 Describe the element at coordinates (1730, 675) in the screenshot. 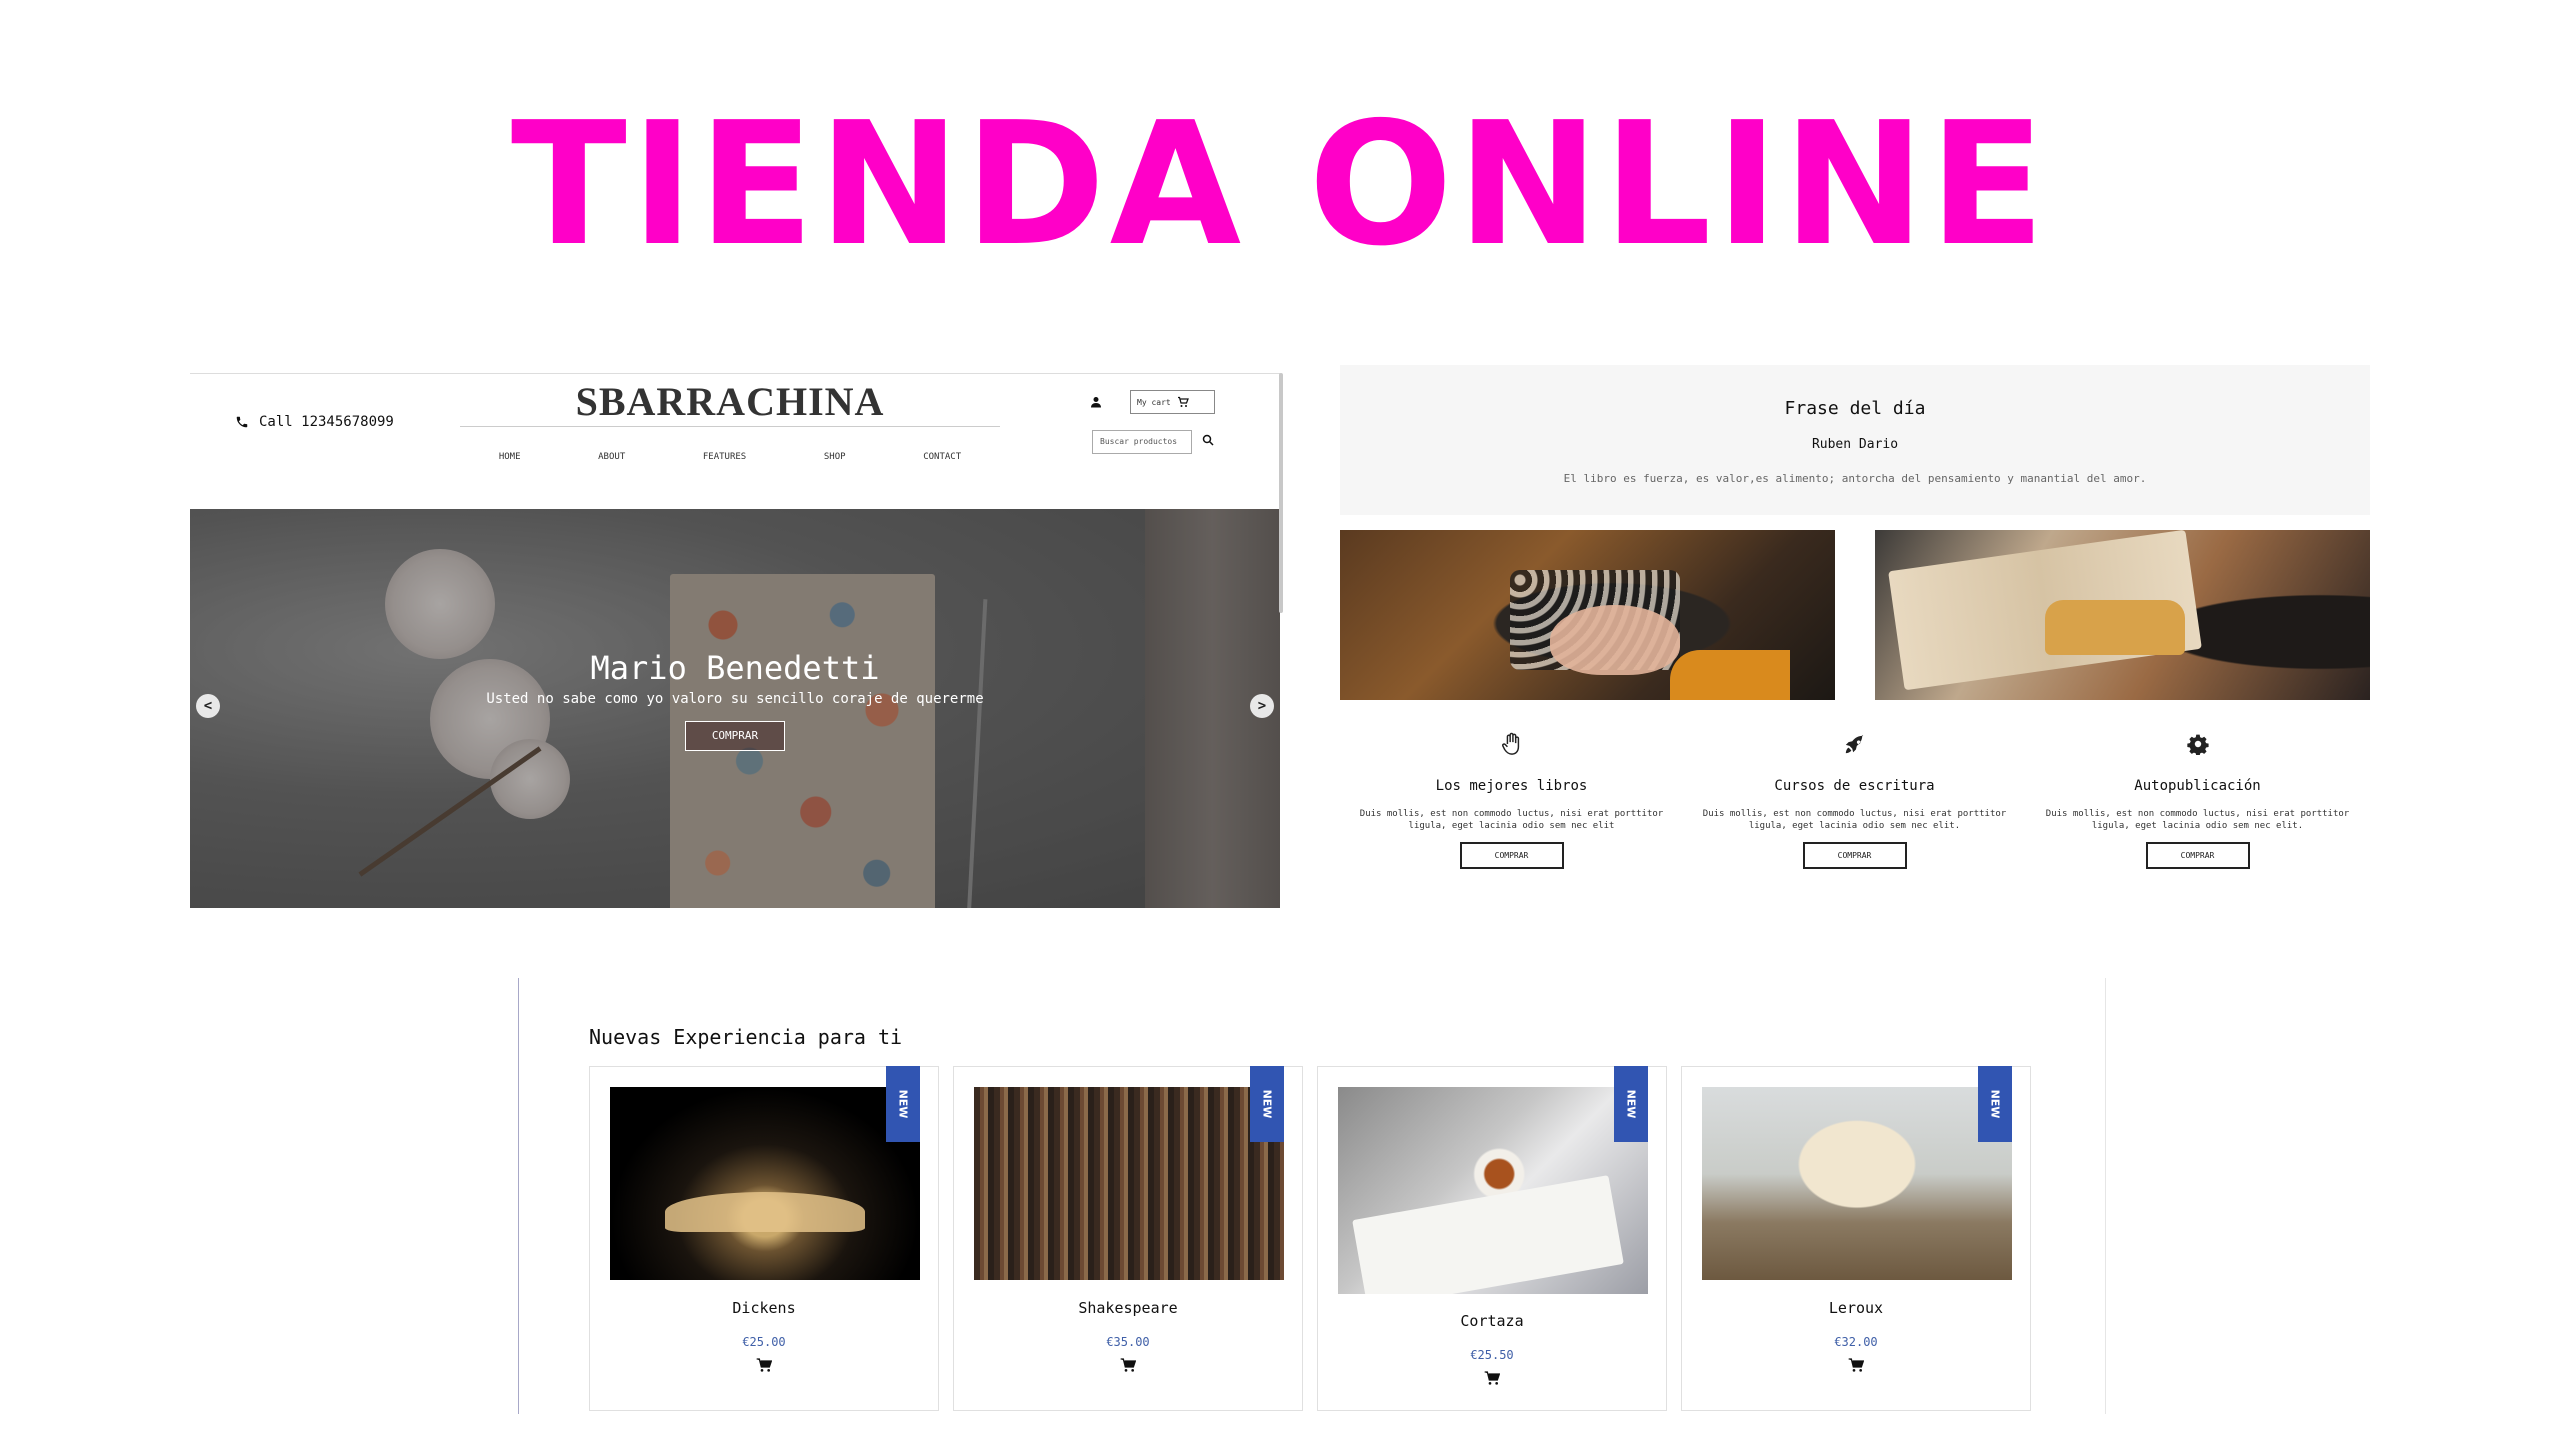

I see `yellow-sleeve` at that location.